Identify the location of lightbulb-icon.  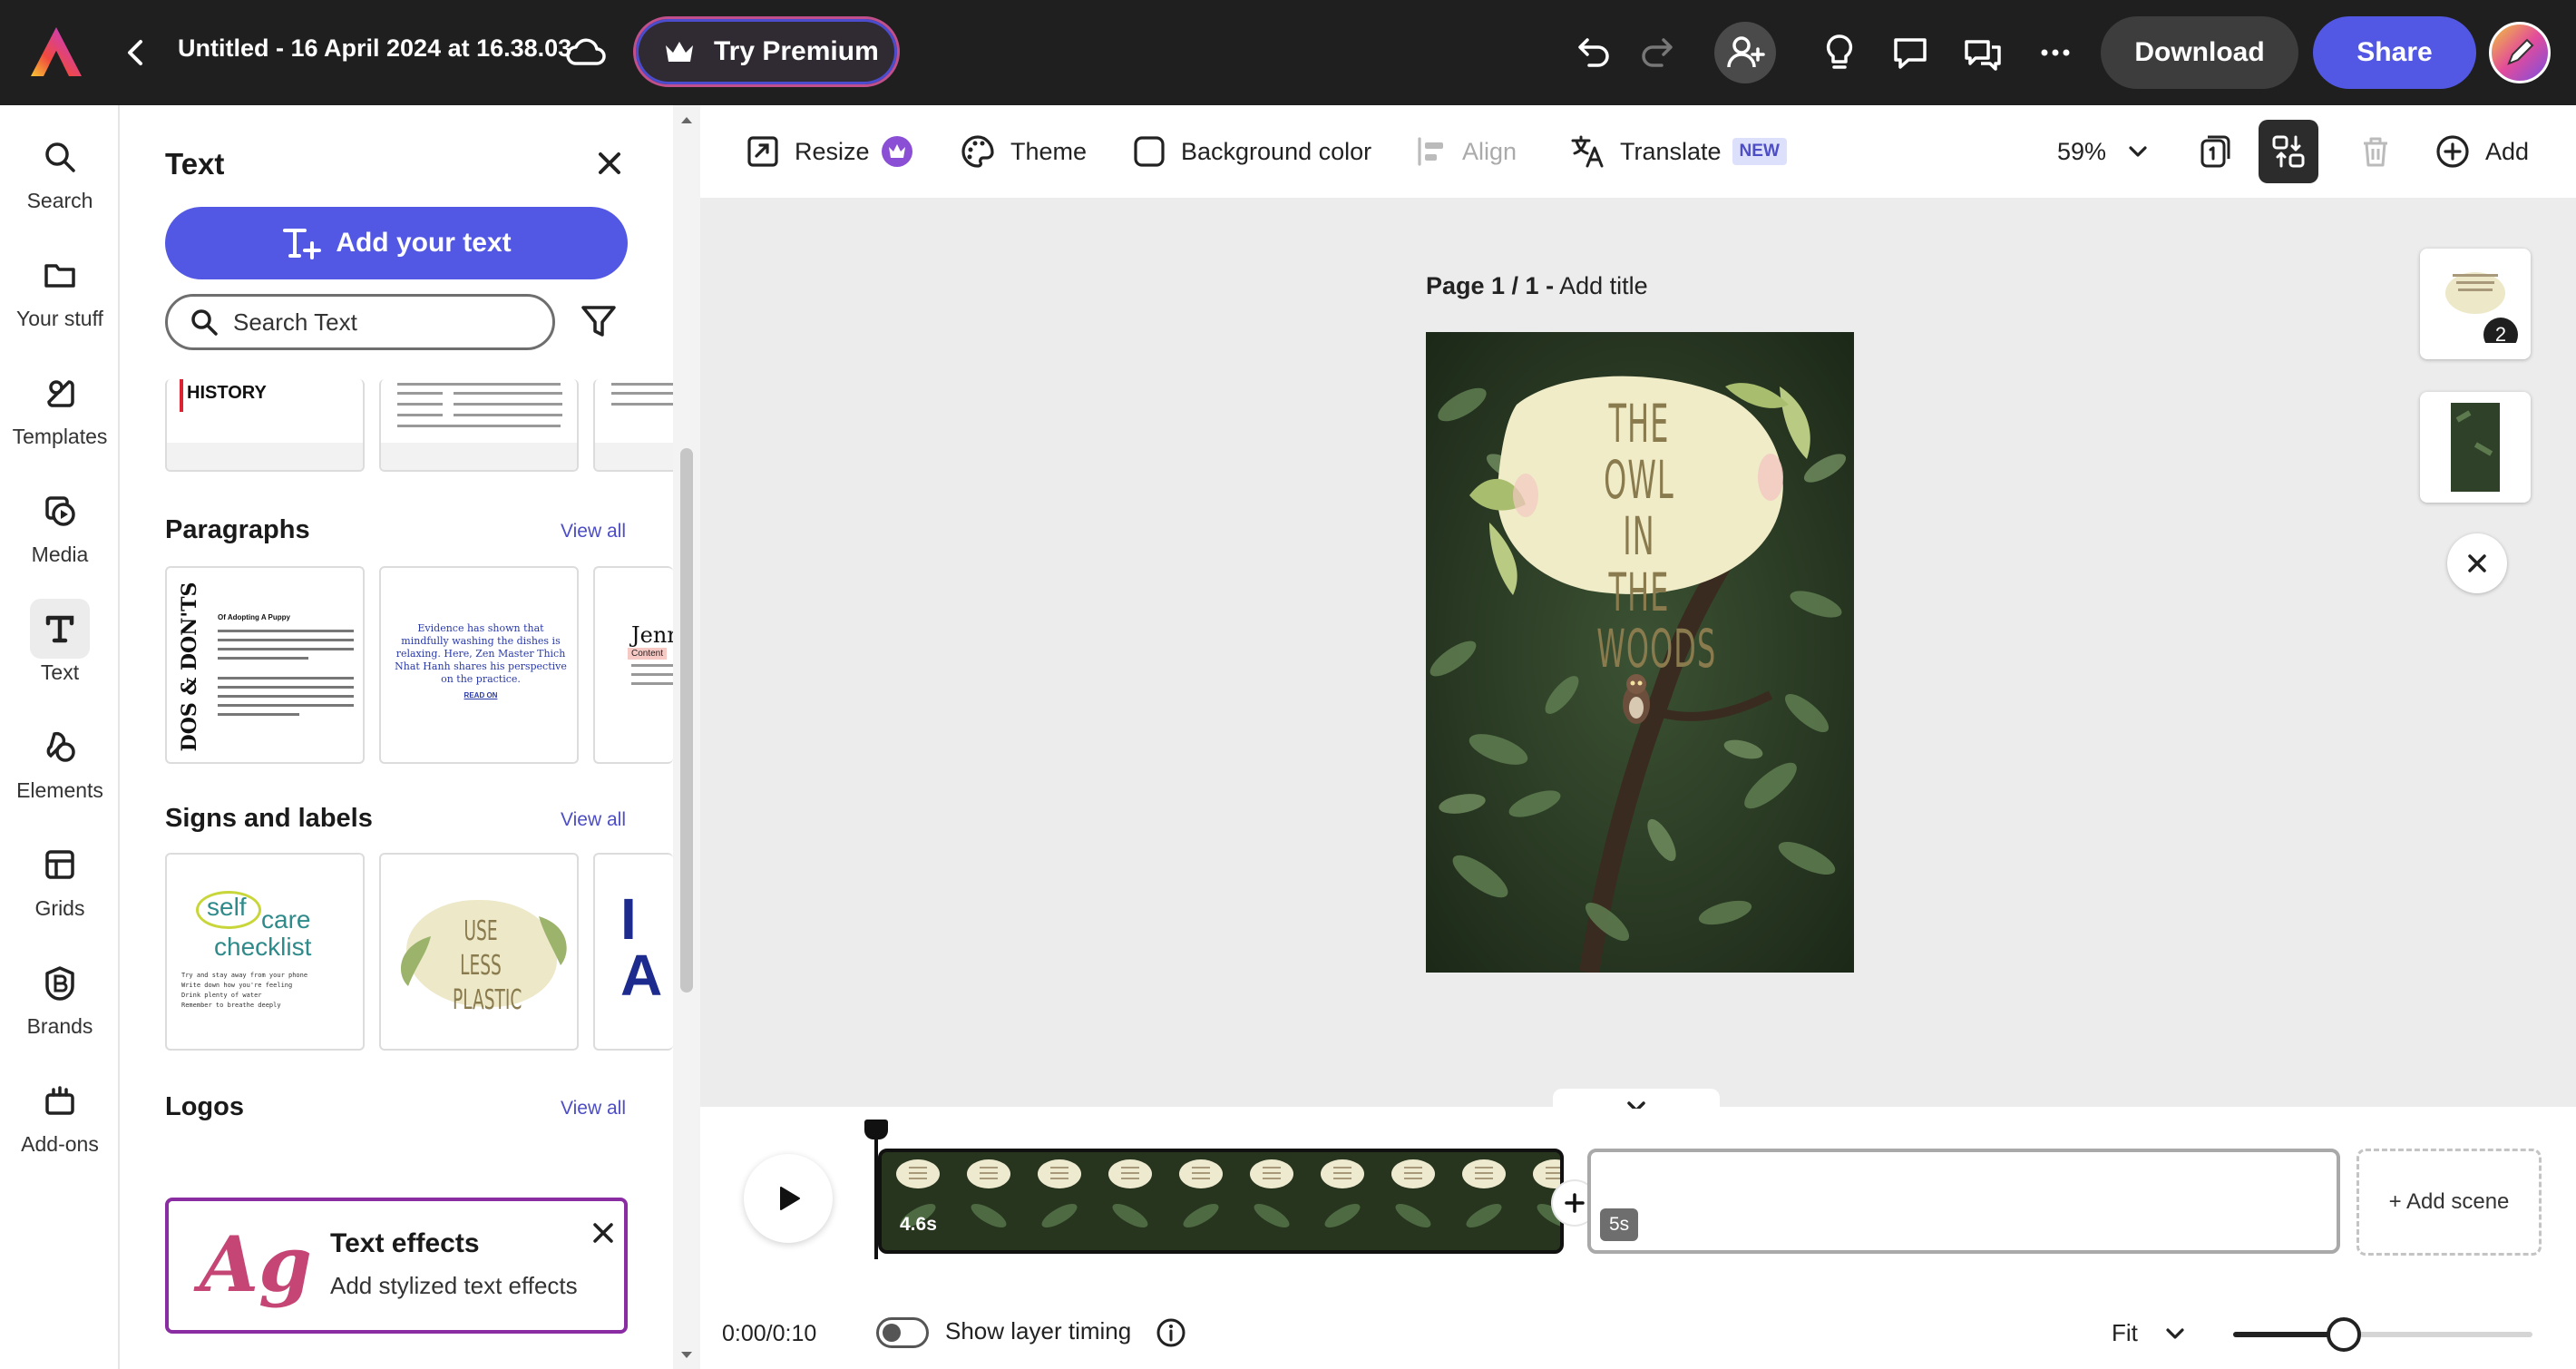
(1839, 52).